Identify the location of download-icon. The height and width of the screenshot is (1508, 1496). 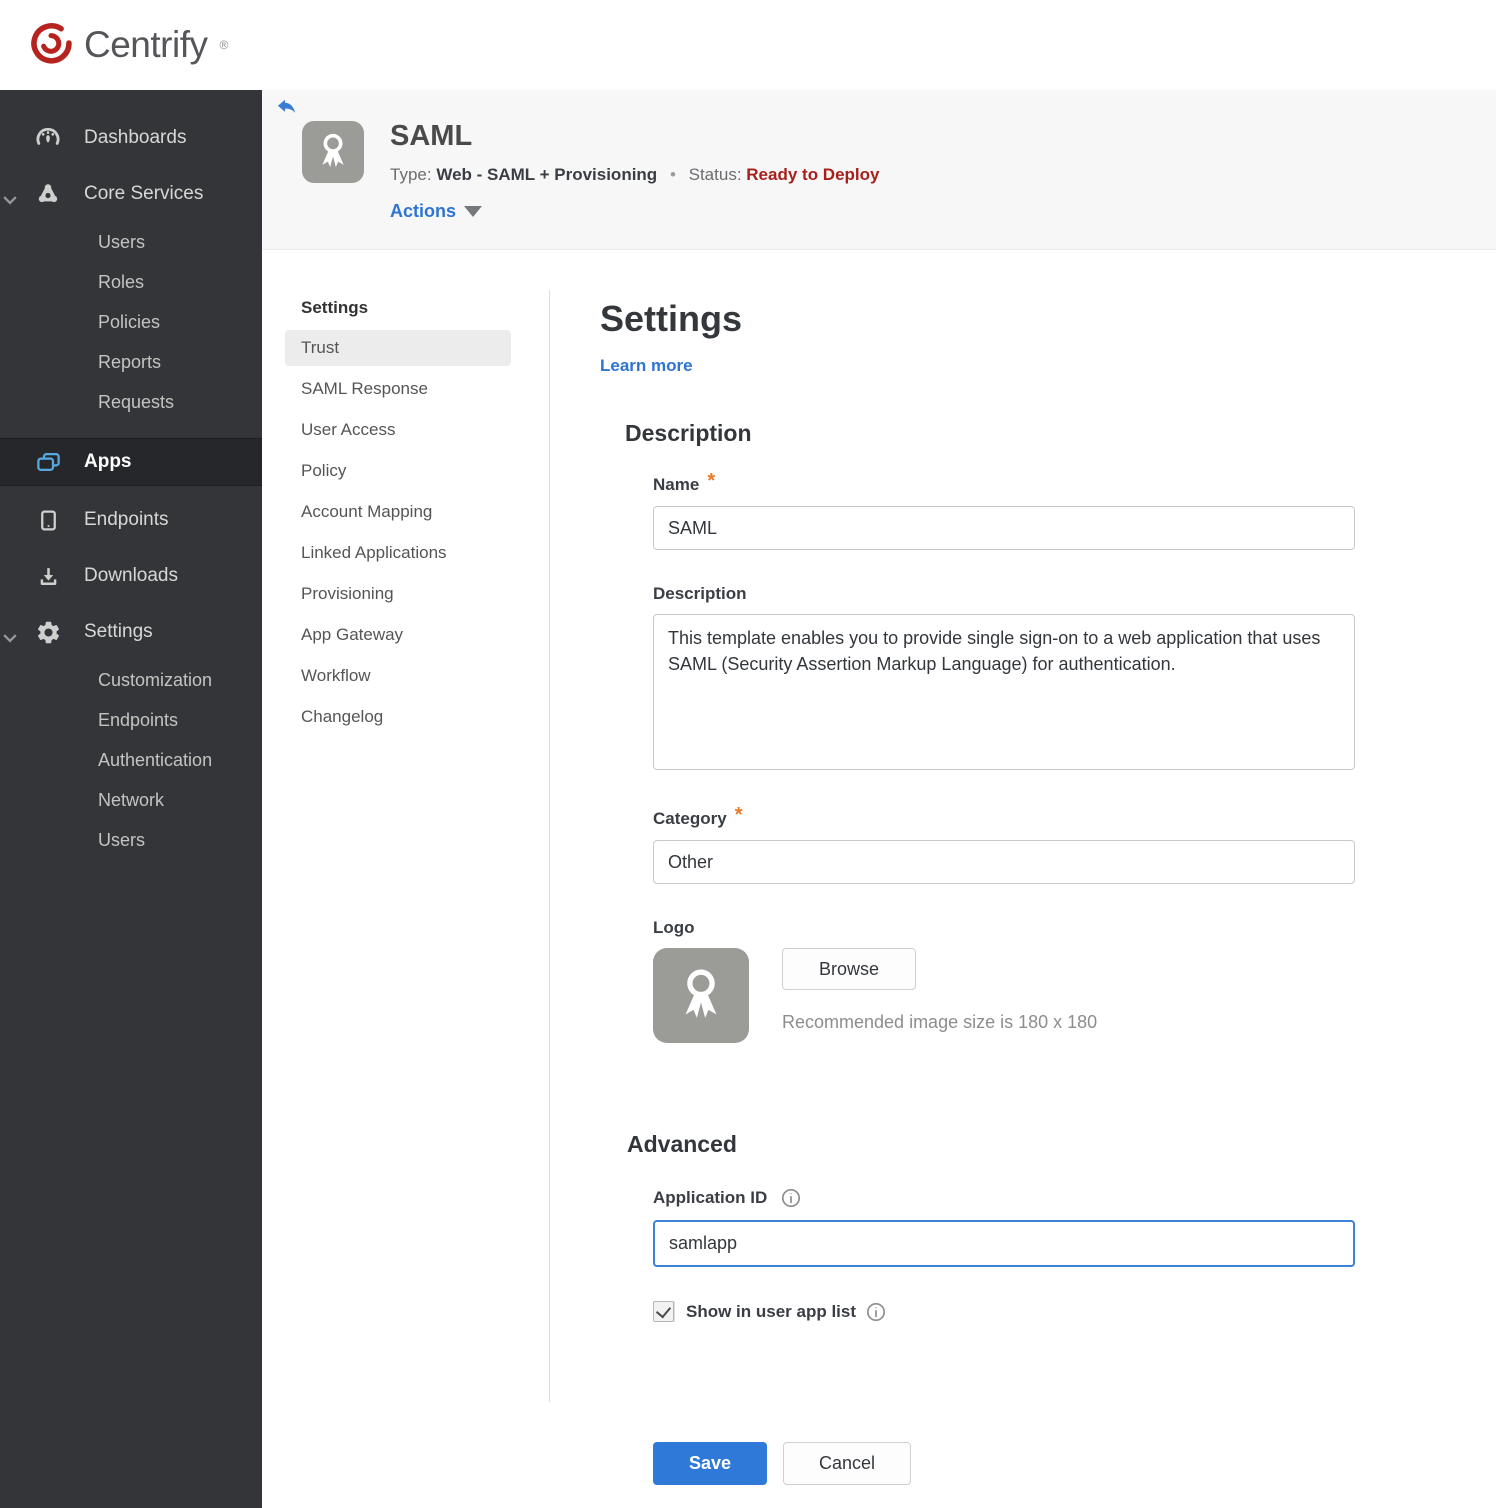
(48, 576).